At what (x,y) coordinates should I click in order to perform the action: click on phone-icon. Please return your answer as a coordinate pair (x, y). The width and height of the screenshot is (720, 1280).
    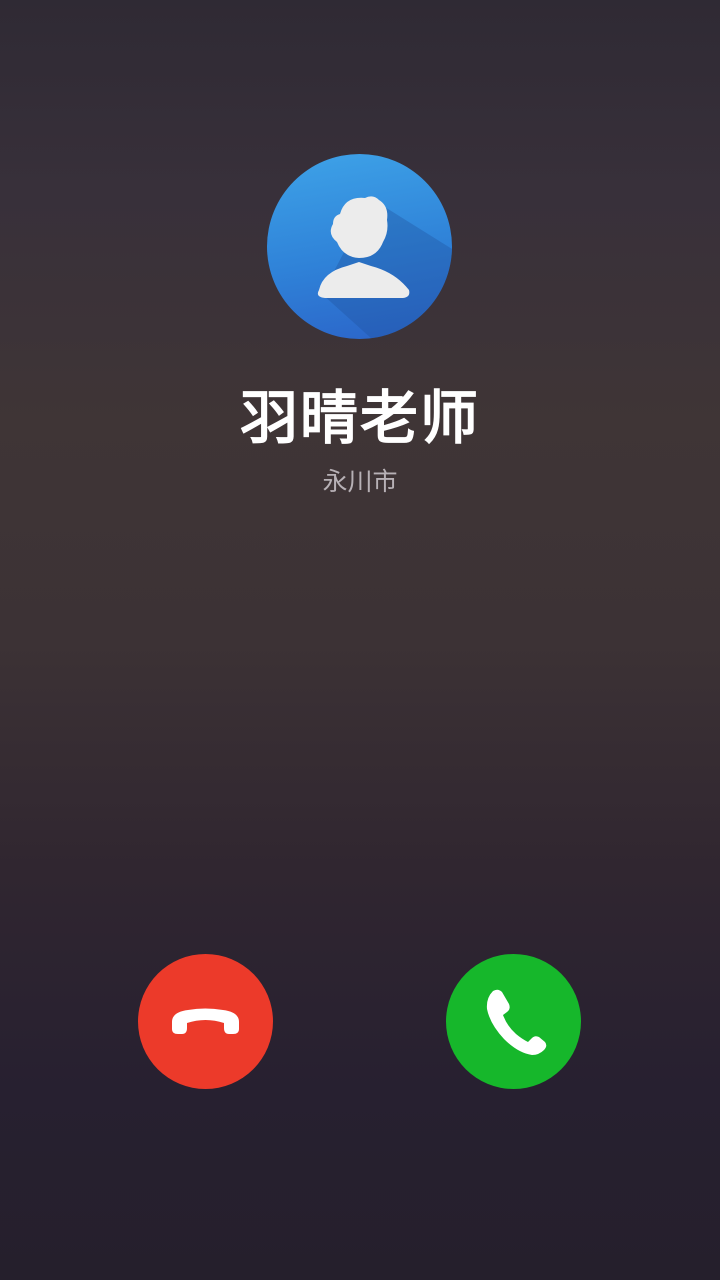
    Looking at the image, I should click on (516, 1022).